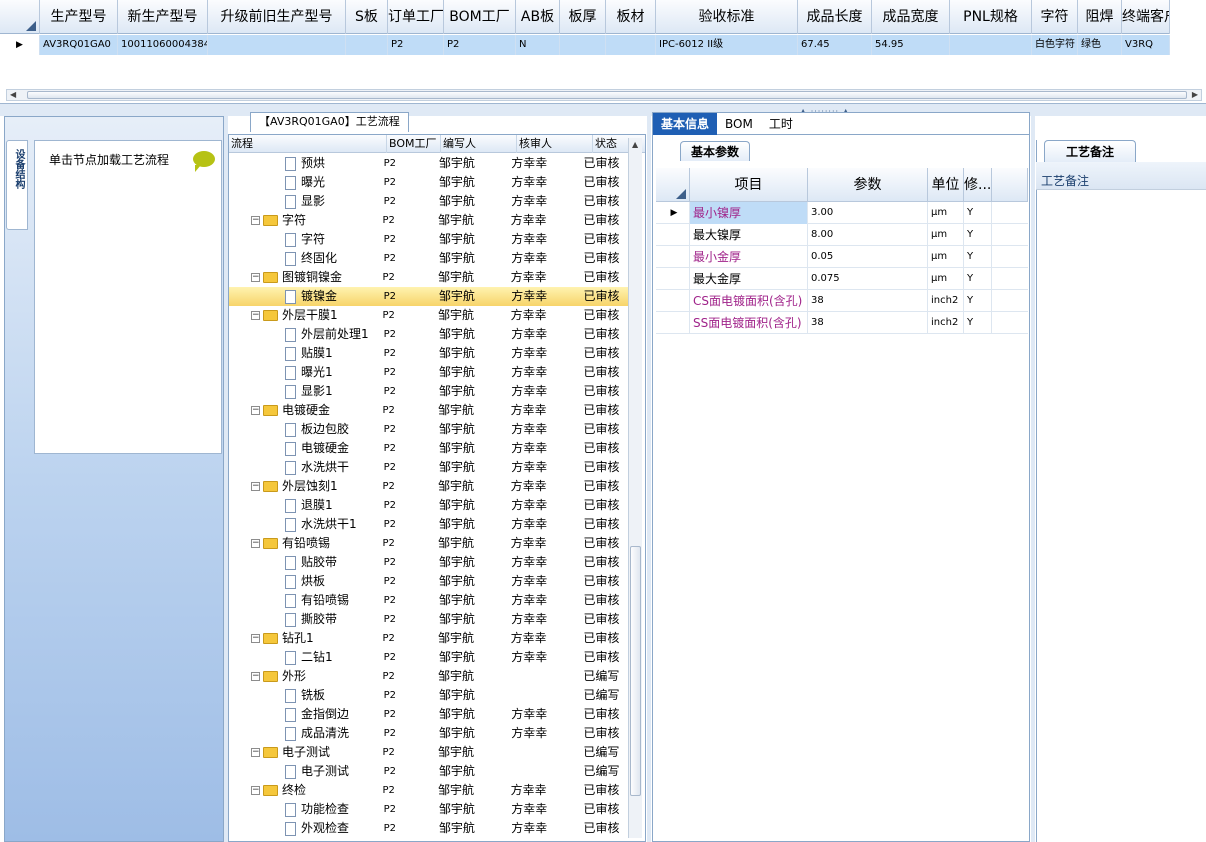 The image size is (1206, 842). Describe the element at coordinates (868, 257) in the screenshot. I see `param-value: 0.05` at that location.